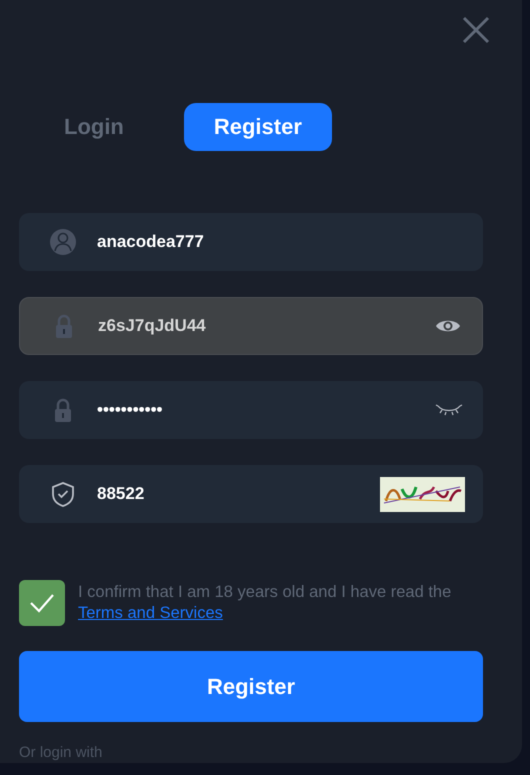 This screenshot has height=775, width=530. Describe the element at coordinates (251, 494) in the screenshot. I see `input-field: 88522` at that location.